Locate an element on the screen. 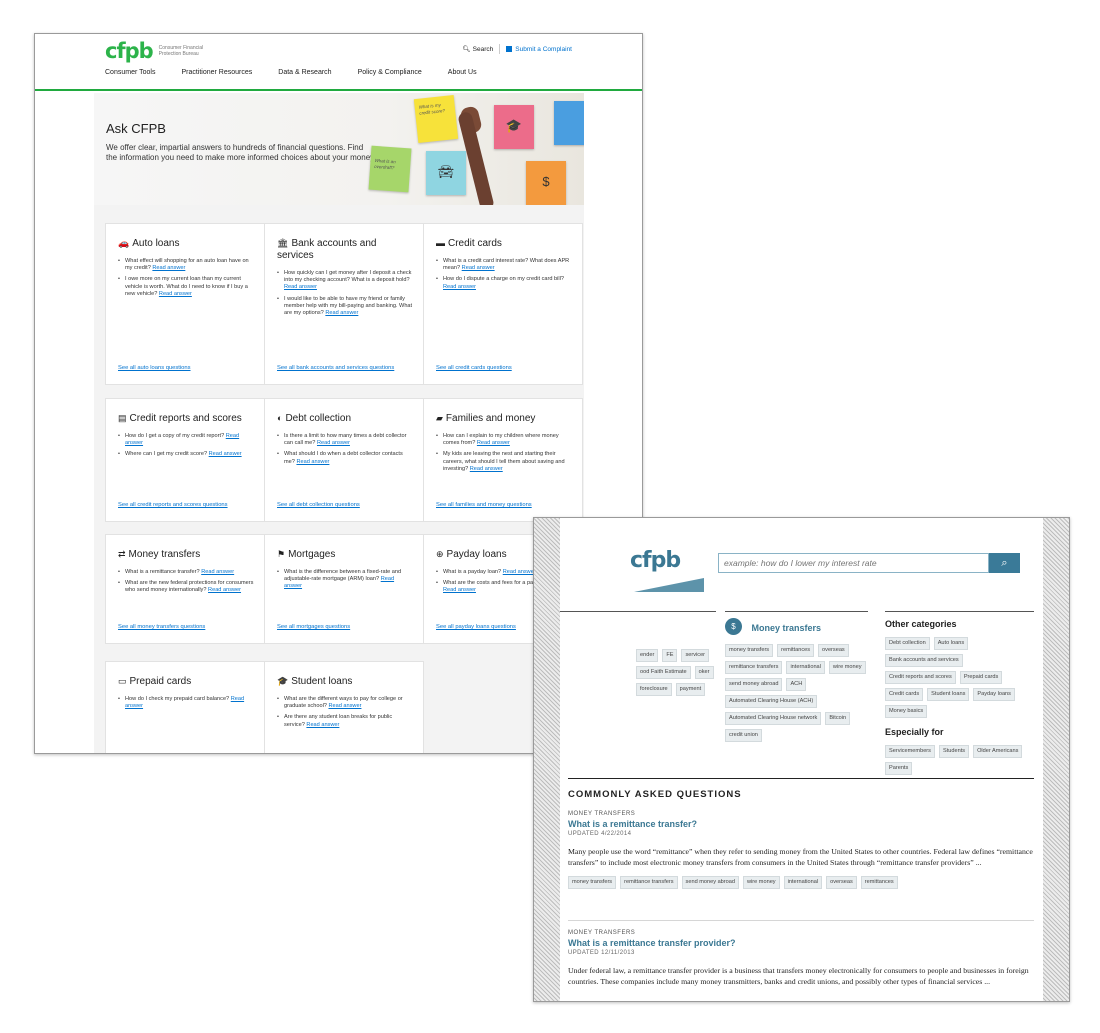 The height and width of the screenshot is (1033, 1100). tag: payment is located at coordinates (690, 689).